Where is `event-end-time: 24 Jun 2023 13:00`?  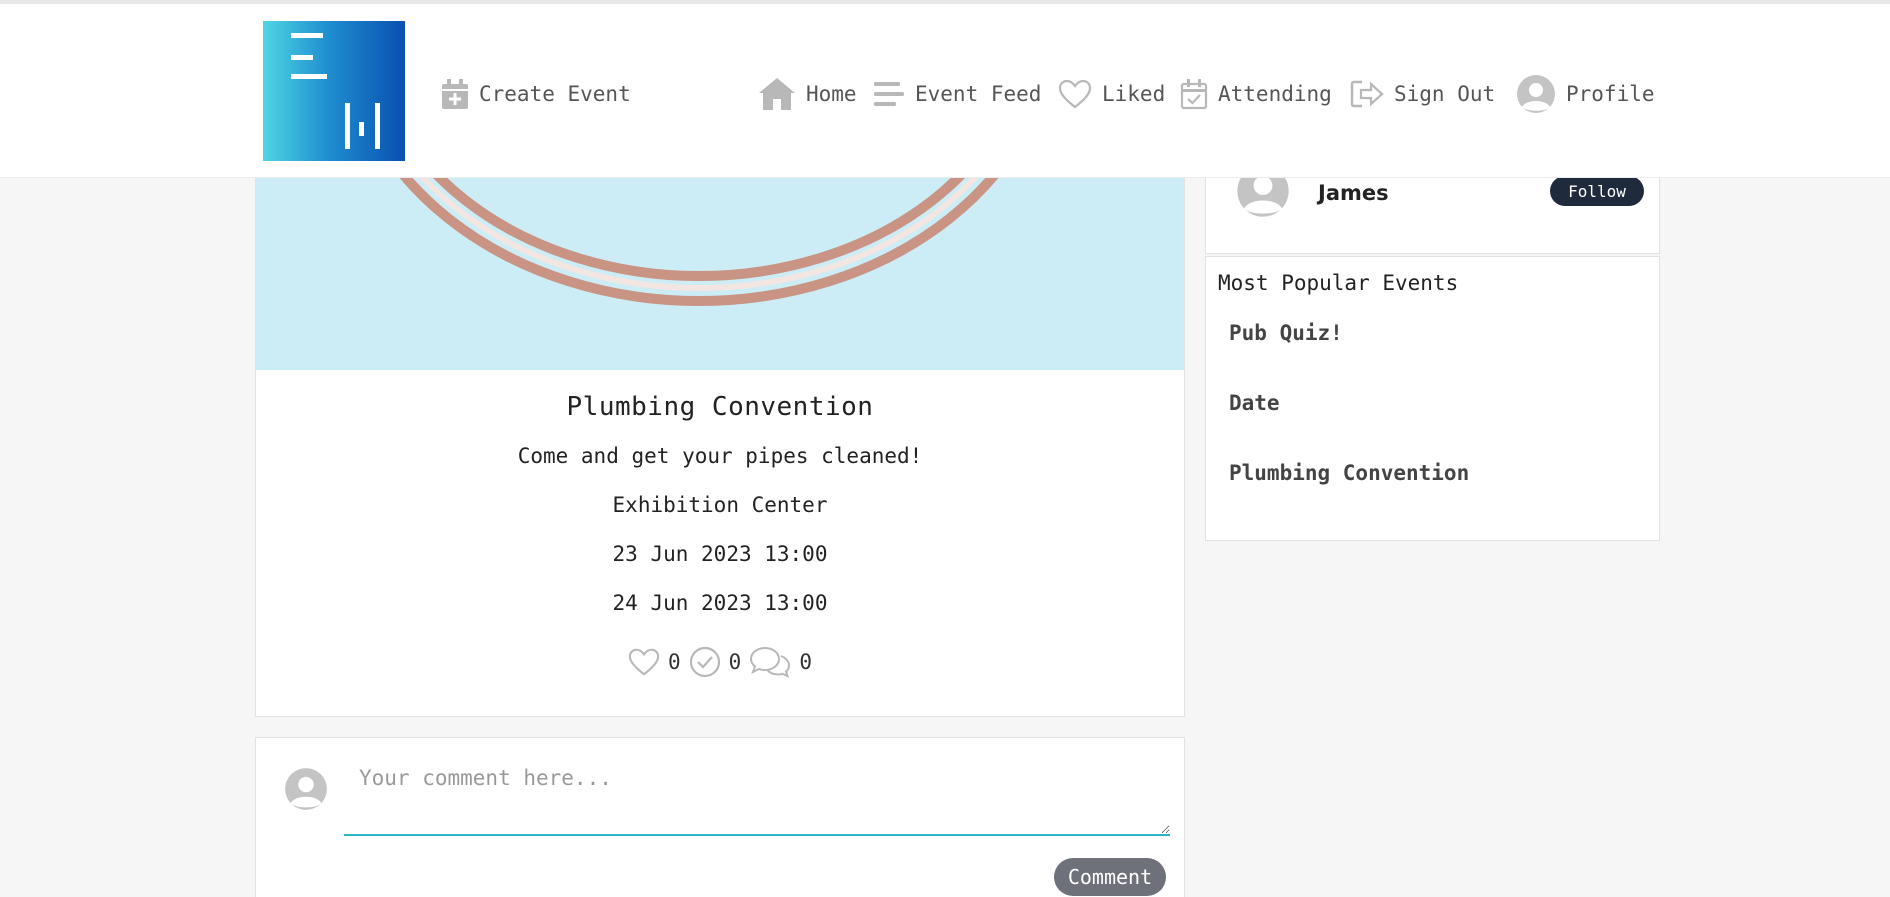
event-end-time: 24 Jun 2023 13:00 is located at coordinates (720, 603).